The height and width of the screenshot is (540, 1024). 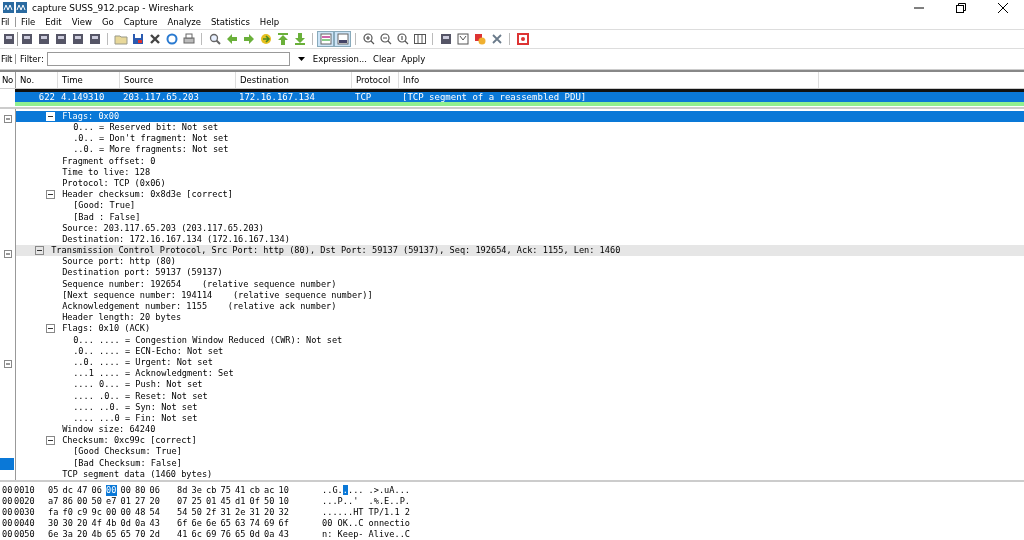 What do you see at coordinates (285, 490) in the screenshot?
I see `hex-byte: 10` at bounding box center [285, 490].